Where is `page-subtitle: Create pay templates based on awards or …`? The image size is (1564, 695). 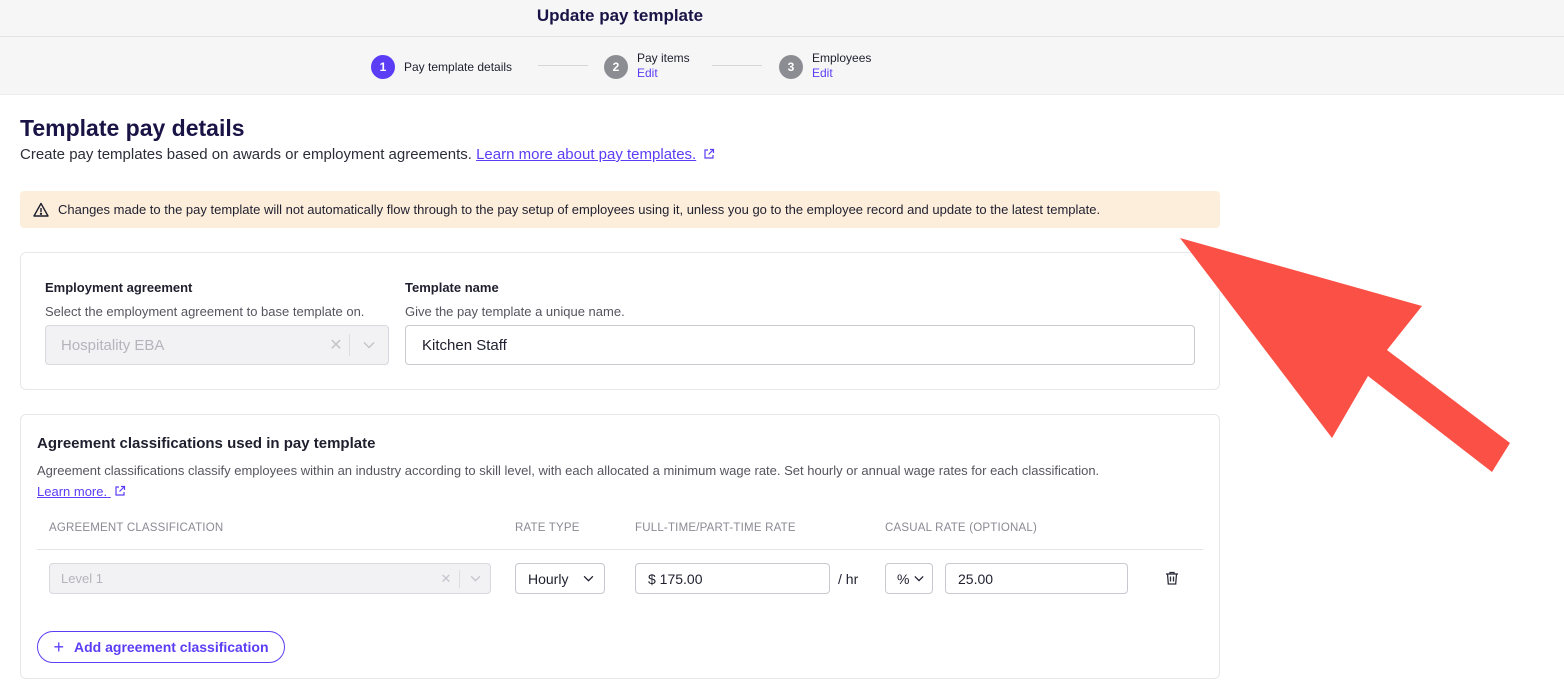
page-subtitle: Create pay templates based on awards or … is located at coordinates (367, 154).